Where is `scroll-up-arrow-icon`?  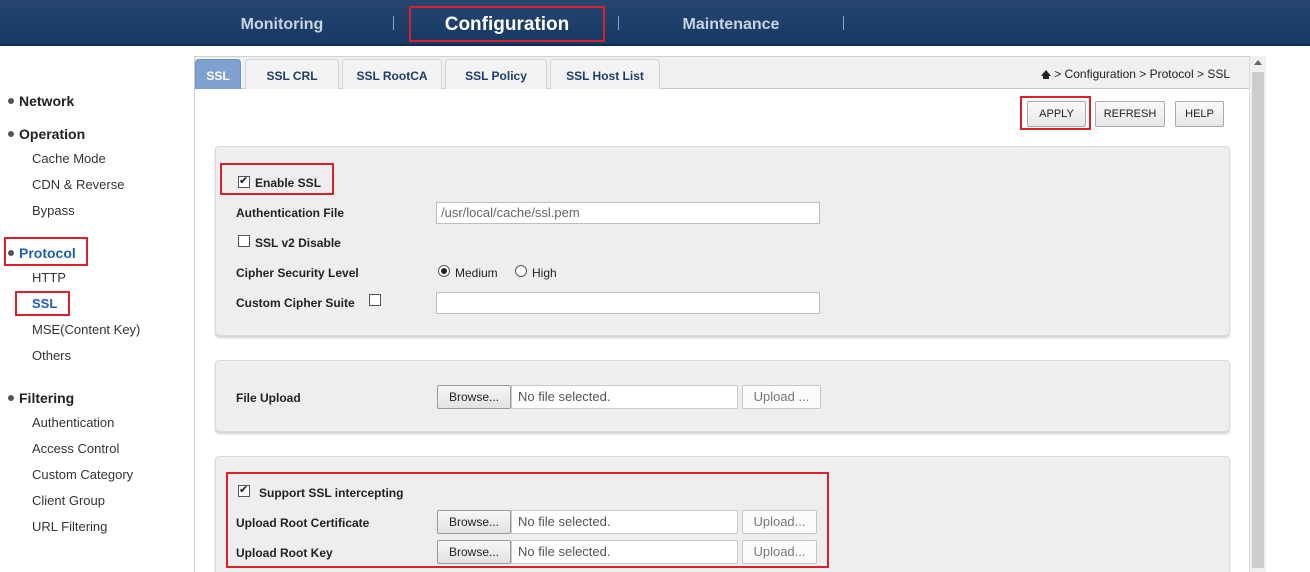 scroll-up-arrow-icon is located at coordinates (1258, 62).